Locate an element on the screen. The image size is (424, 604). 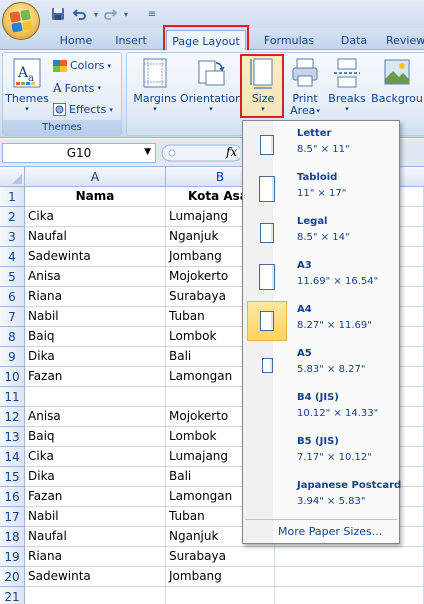
redo-dropdown-icon: ▾ is located at coordinates (126, 14).